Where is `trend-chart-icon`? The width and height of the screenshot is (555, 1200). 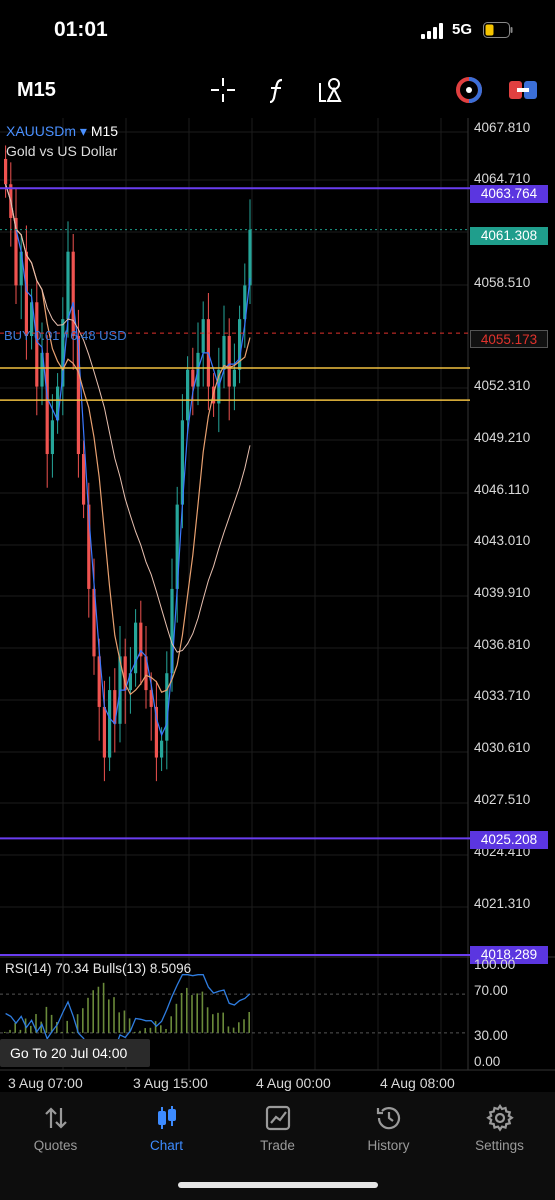 trend-chart-icon is located at coordinates (278, 1118).